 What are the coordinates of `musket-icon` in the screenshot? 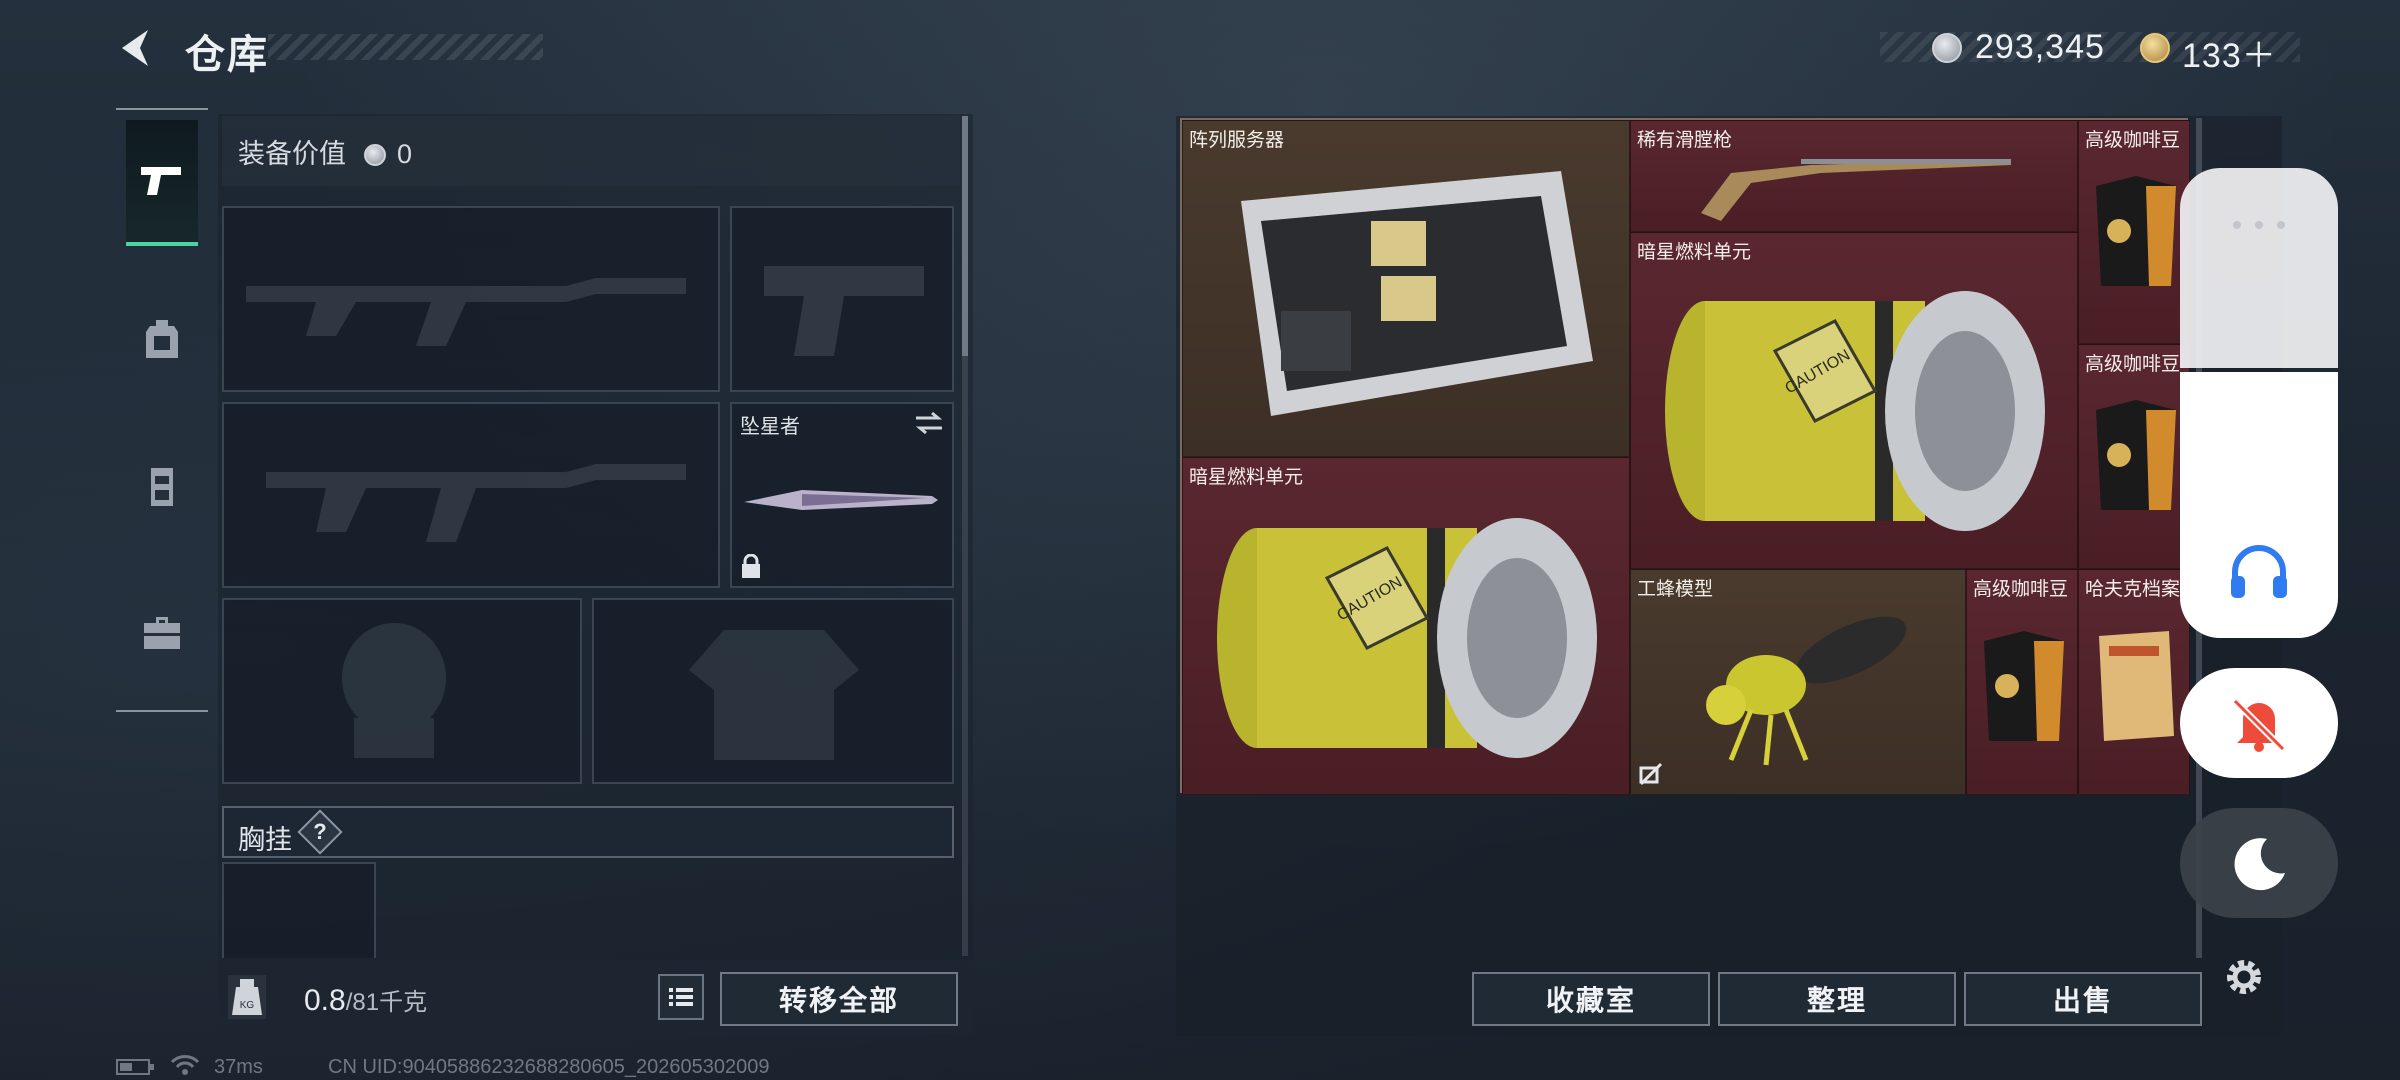 It's located at (1856, 190).